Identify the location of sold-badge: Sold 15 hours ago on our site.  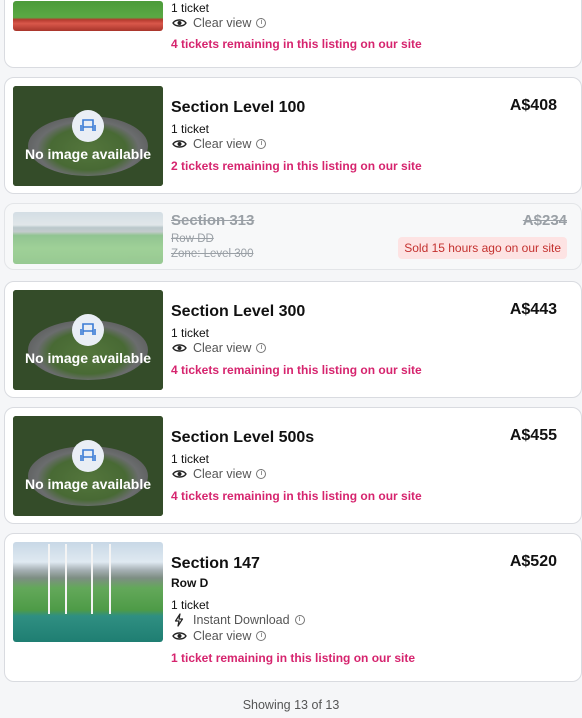
(482, 248).